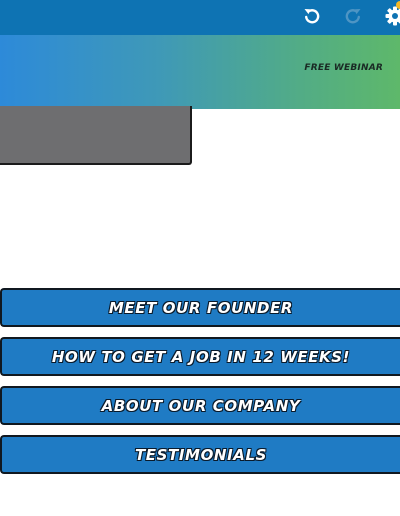  What do you see at coordinates (96, 135) in the screenshot?
I see `media-placeholder` at bounding box center [96, 135].